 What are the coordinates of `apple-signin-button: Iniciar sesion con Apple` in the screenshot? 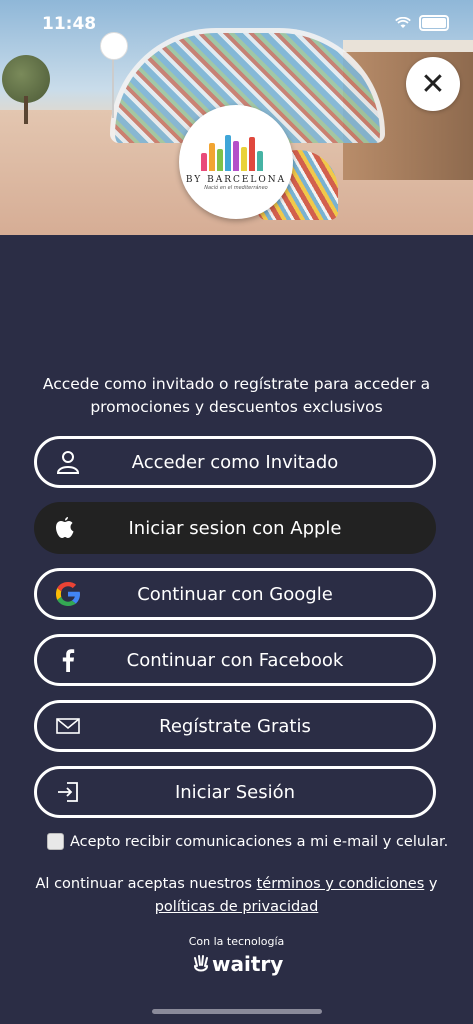 It's located at (235, 528).